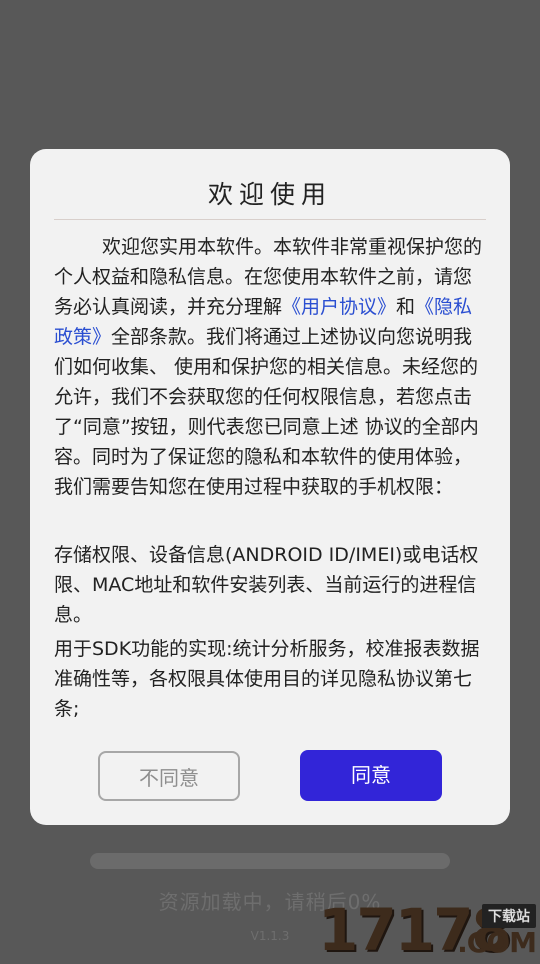 The image size is (540, 964). What do you see at coordinates (406, 307) in the screenshot?
I see `consent-text-and: 和` at bounding box center [406, 307].